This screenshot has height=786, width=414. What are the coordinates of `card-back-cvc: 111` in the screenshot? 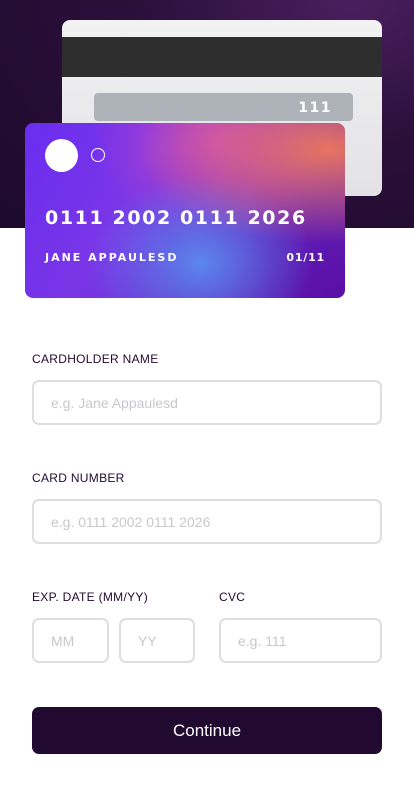 It's located at (315, 108).